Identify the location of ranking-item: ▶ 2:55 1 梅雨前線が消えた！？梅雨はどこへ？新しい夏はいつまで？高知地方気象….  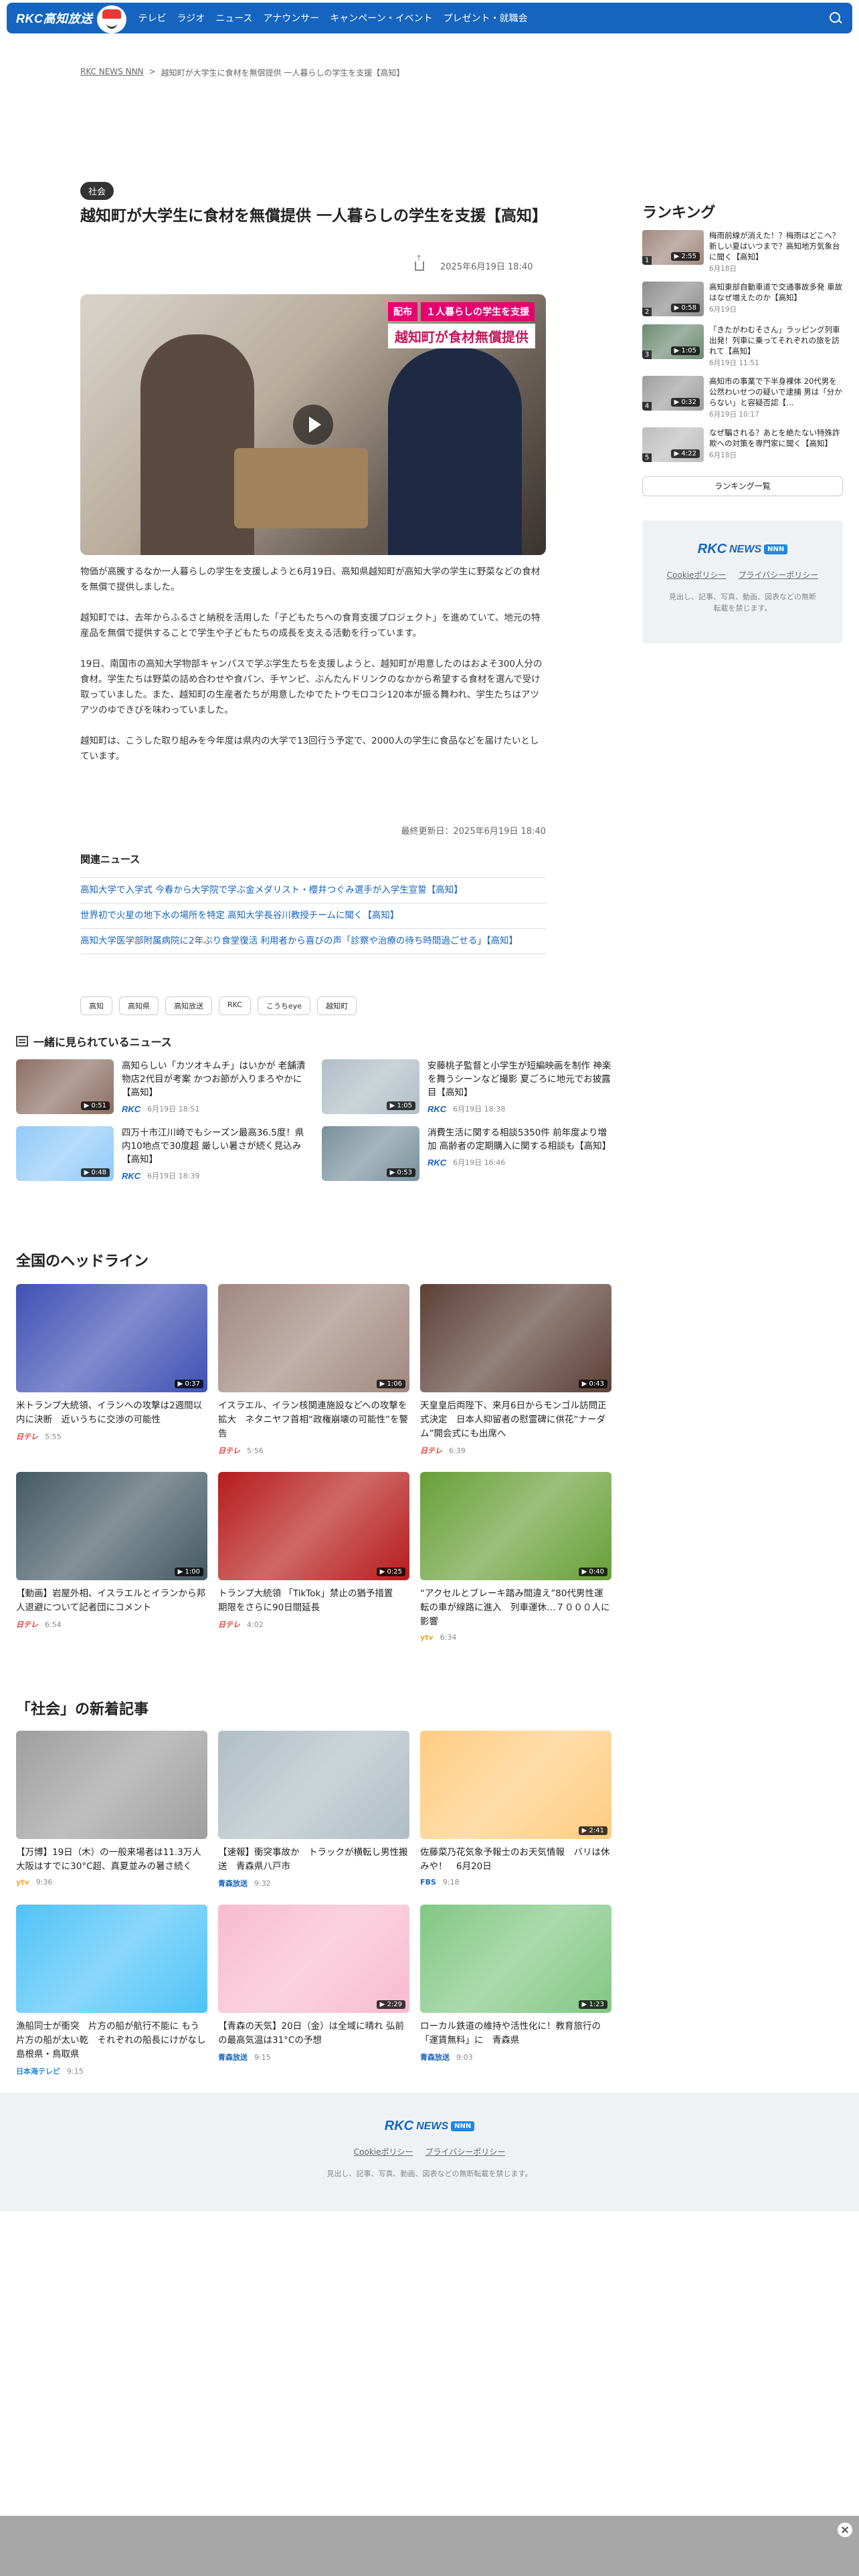
(742, 252).